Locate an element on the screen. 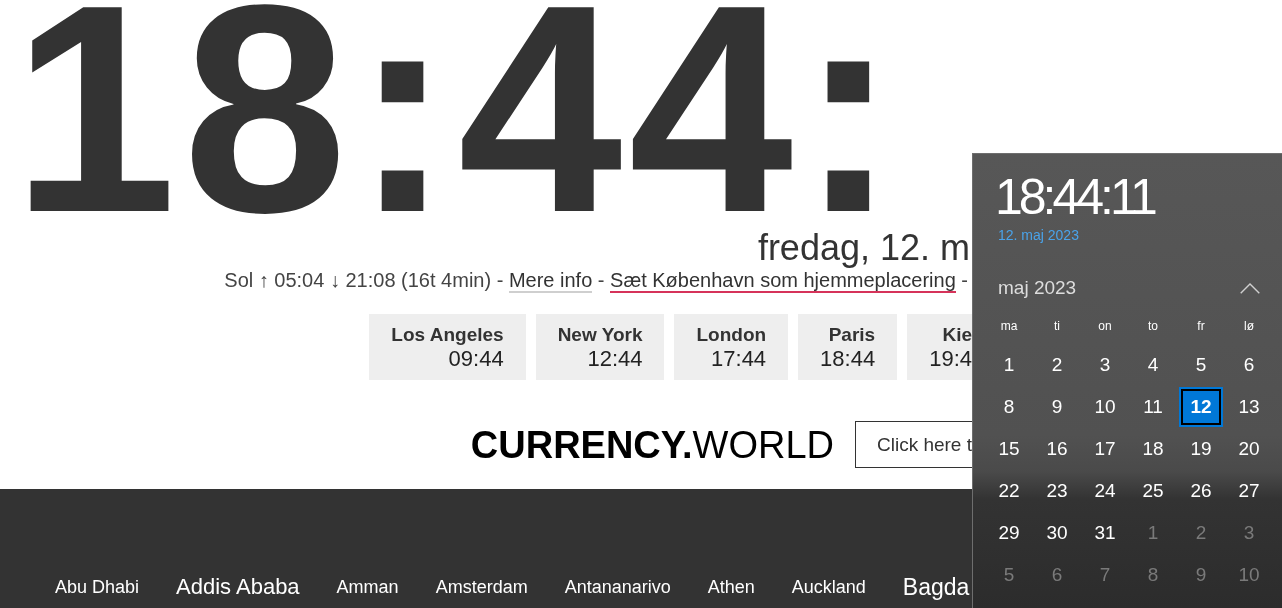 Image resolution: width=1282 pixels, height=608 pixels. calendar-day: 16 is located at coordinates (1057, 449).